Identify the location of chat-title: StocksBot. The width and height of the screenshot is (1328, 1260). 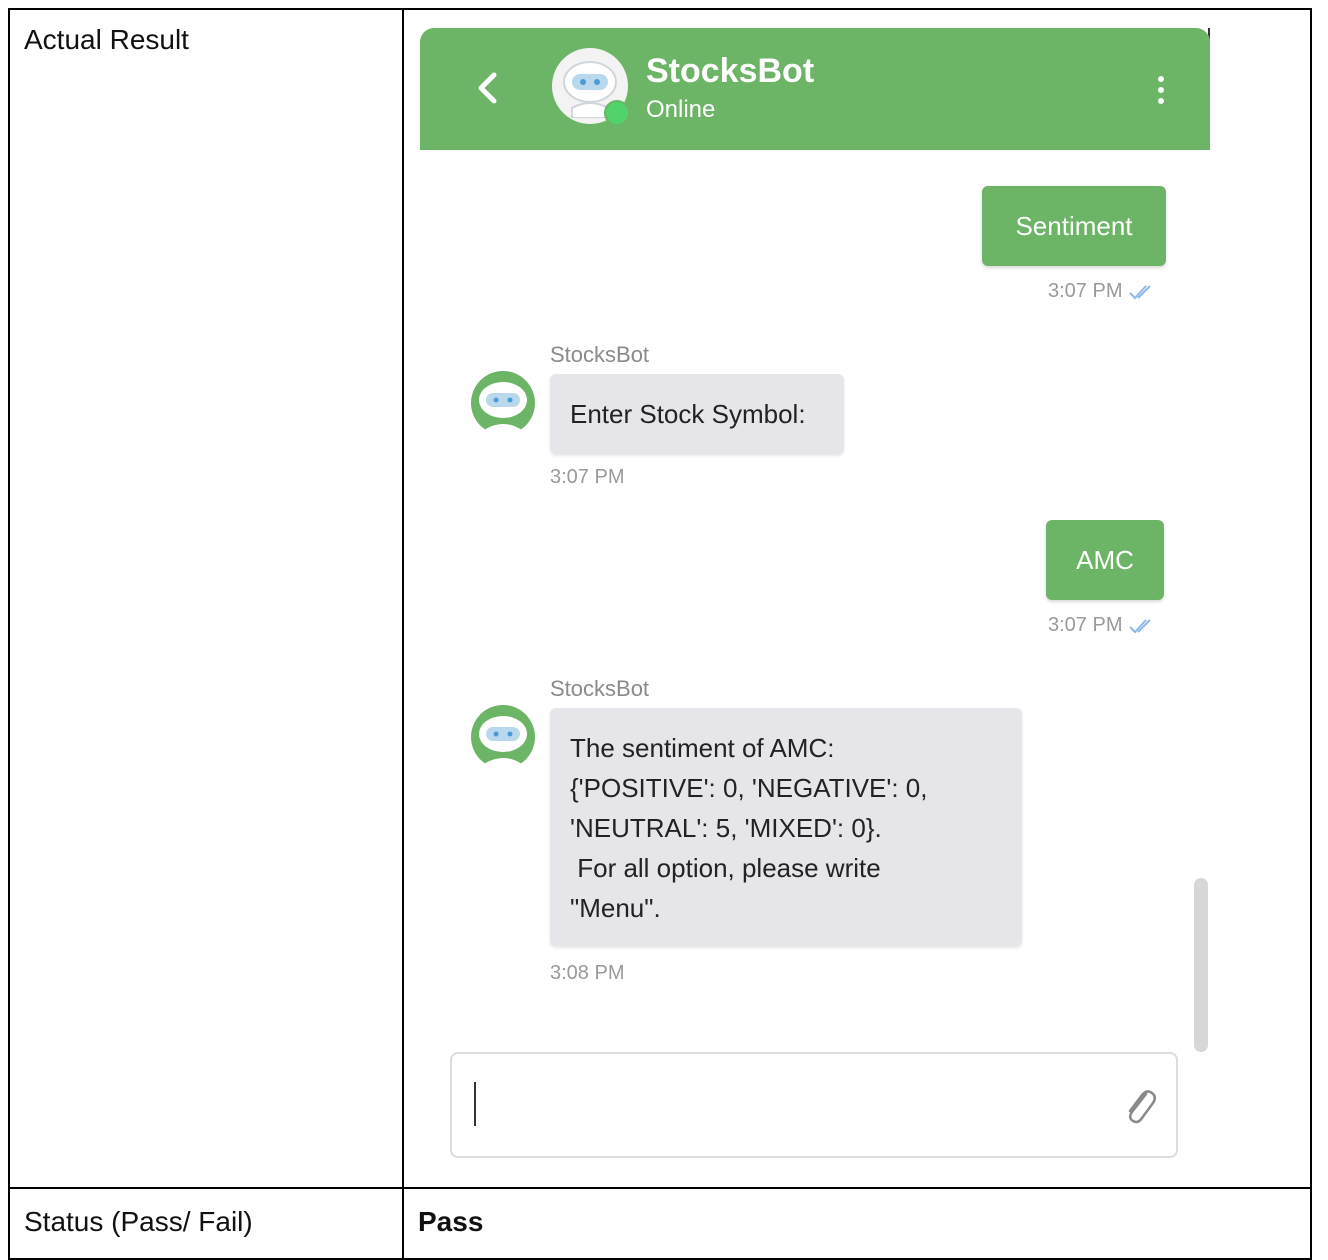
(730, 71).